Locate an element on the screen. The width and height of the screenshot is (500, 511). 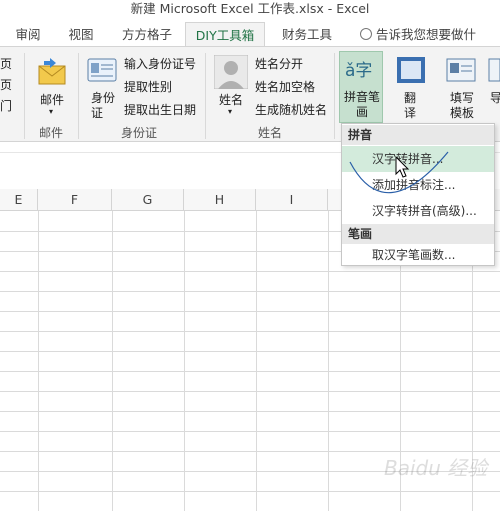
watermark: Baidu 经验 is located at coordinates (436, 468).